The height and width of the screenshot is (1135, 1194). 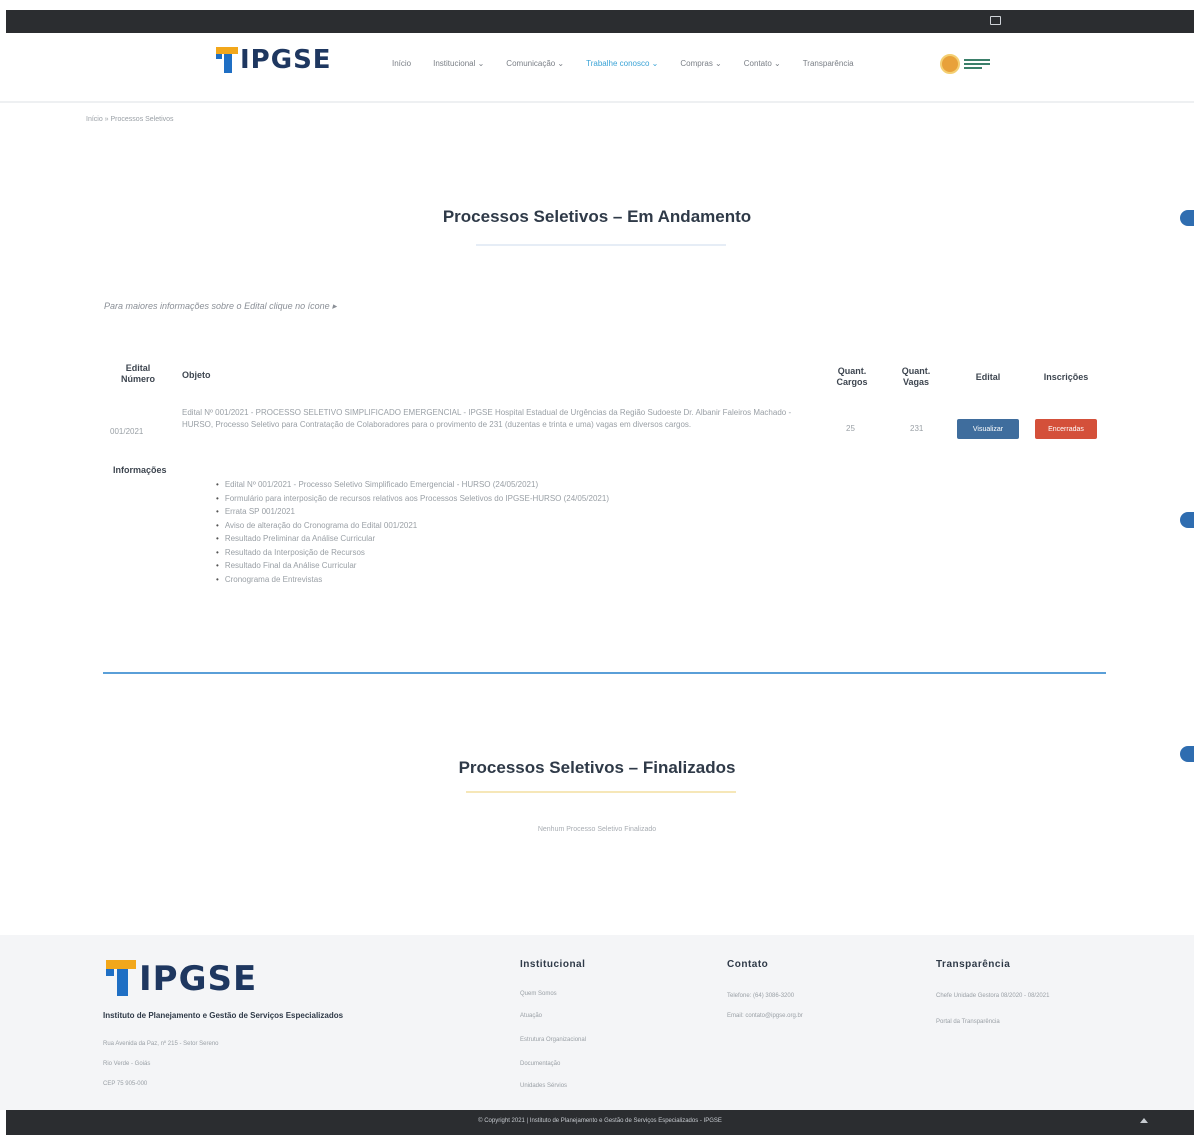 I want to click on nav-item-inicio: Início, so click(x=401, y=63).